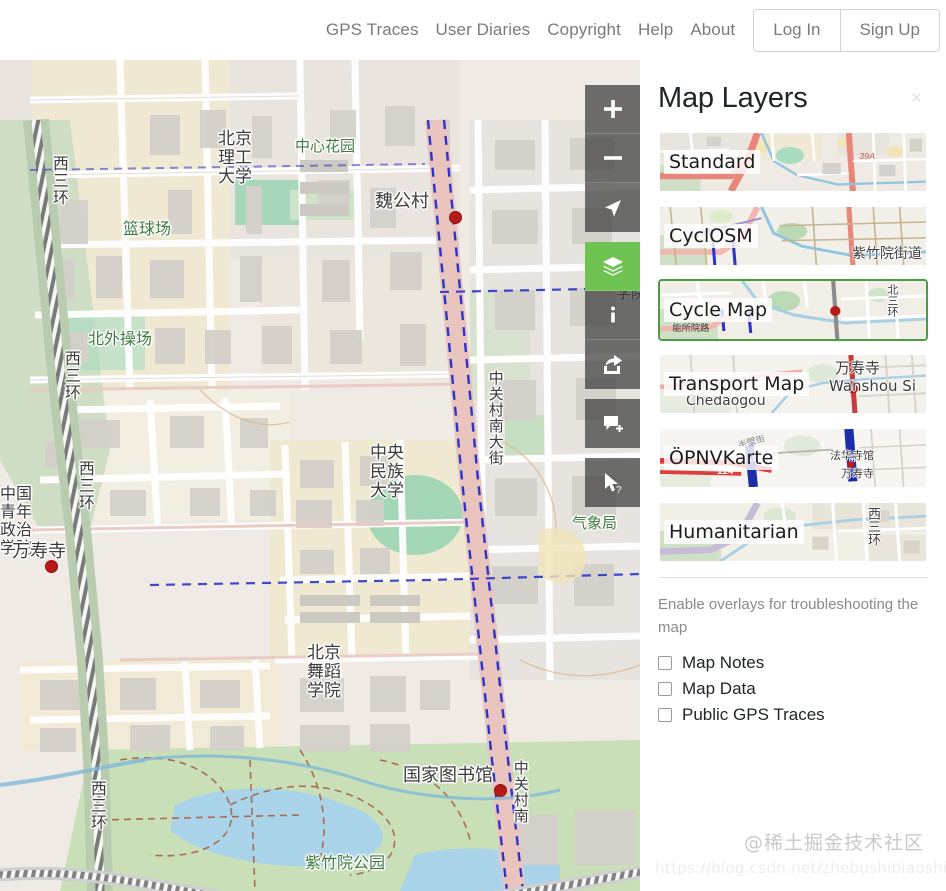 This screenshot has width=946, height=891. What do you see at coordinates (872, 526) in the screenshot?
I see `thumb-label-humanitarian: 西三环` at bounding box center [872, 526].